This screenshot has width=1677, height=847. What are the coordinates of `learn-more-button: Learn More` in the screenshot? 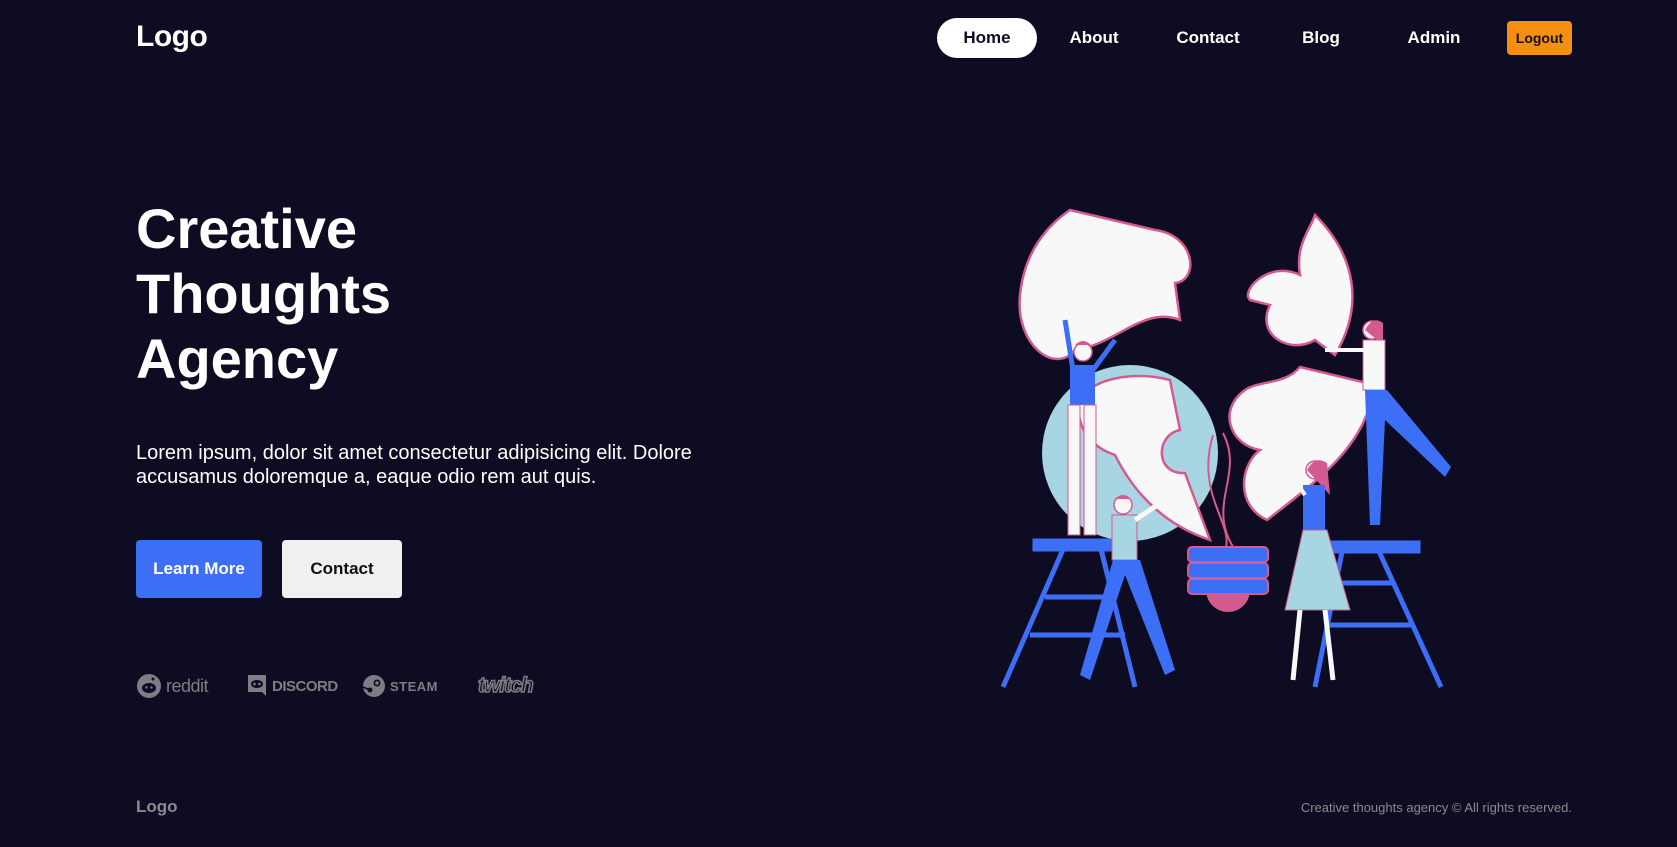 It's located at (199, 569).